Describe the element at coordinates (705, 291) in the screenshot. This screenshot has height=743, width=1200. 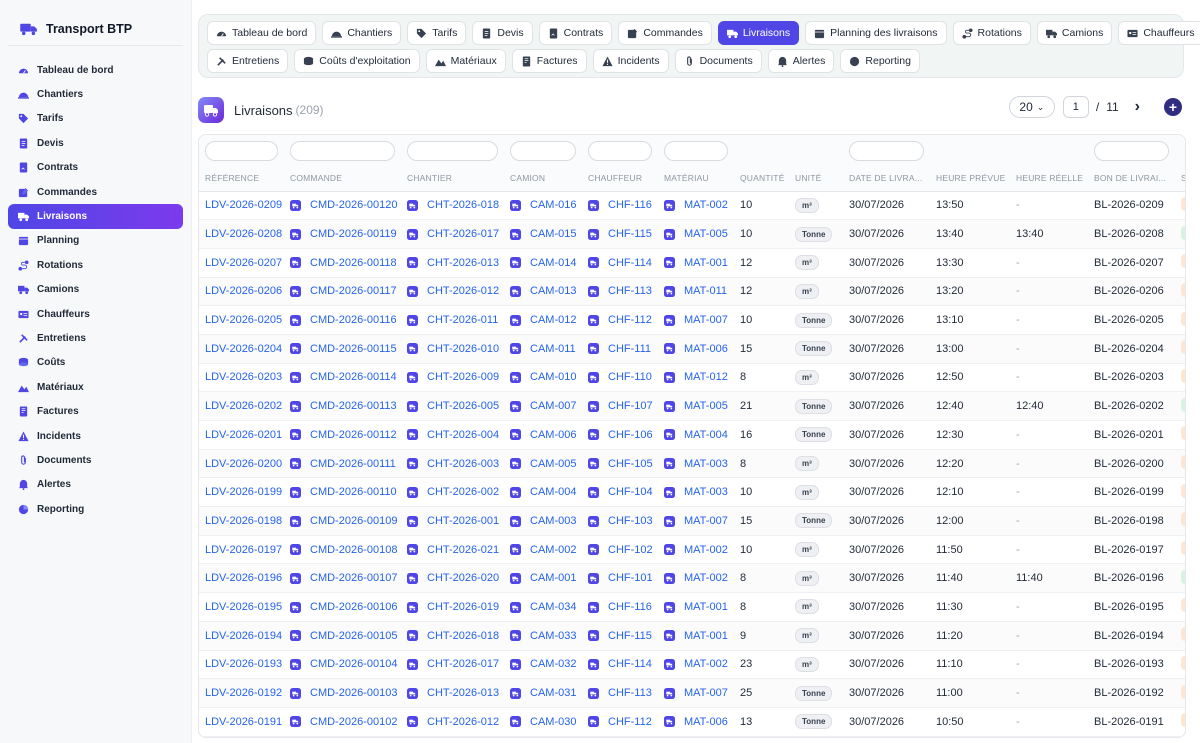
I see `record-link: MAT-011` at that location.